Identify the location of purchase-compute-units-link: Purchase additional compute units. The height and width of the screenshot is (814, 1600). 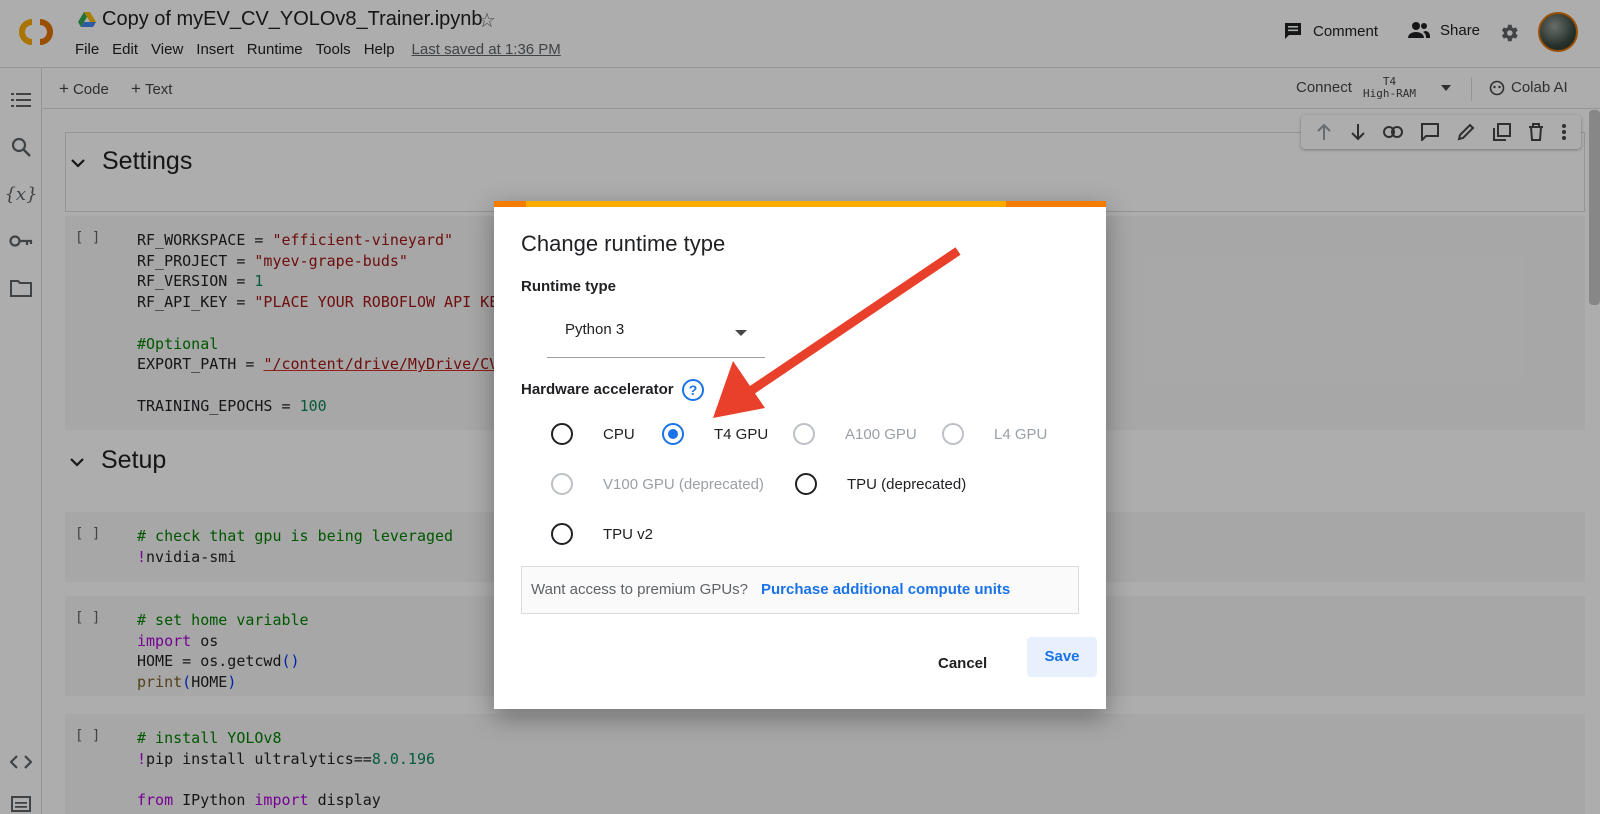
(885, 589).